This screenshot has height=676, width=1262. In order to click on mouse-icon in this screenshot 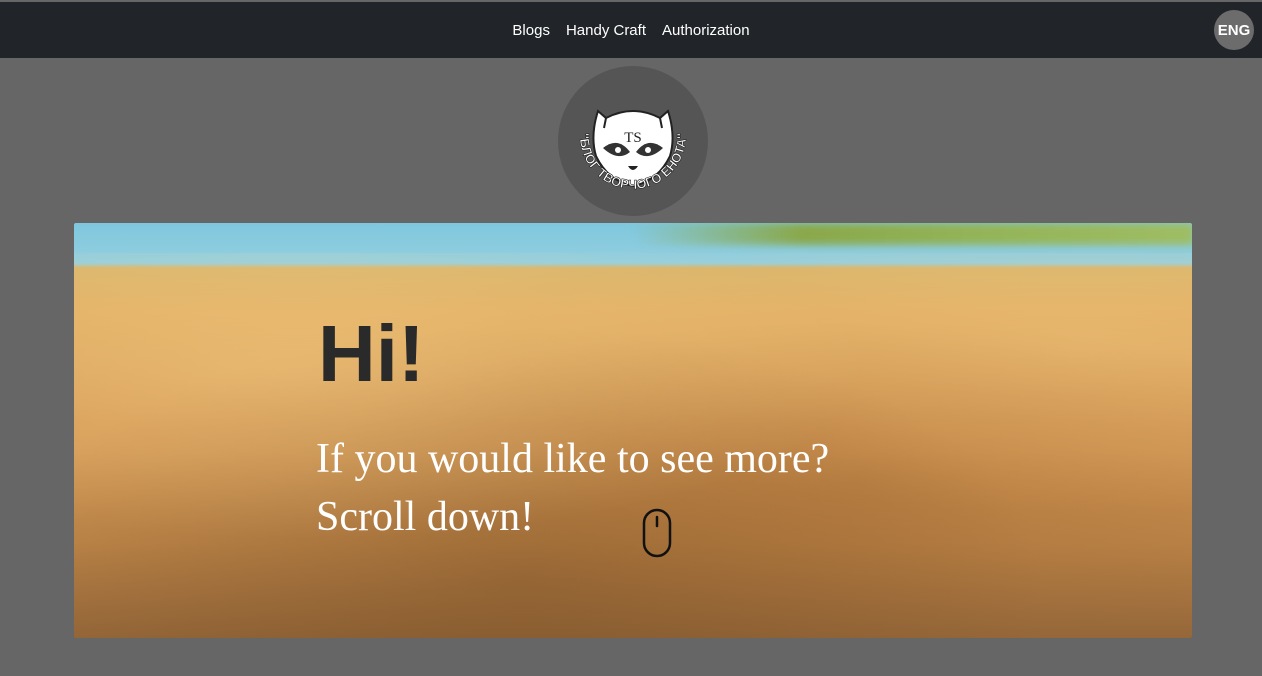, I will do `click(657, 533)`.